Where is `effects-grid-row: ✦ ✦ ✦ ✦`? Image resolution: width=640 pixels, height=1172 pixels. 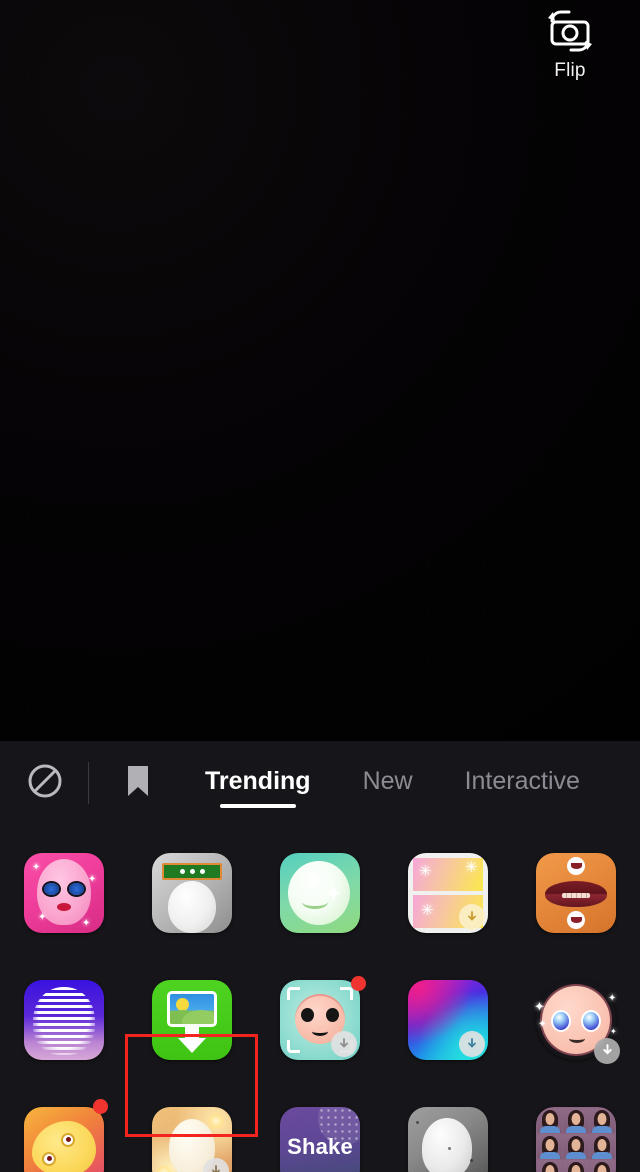
effects-grid-row: ✦ ✦ ✦ ✦ is located at coordinates (320, 1019).